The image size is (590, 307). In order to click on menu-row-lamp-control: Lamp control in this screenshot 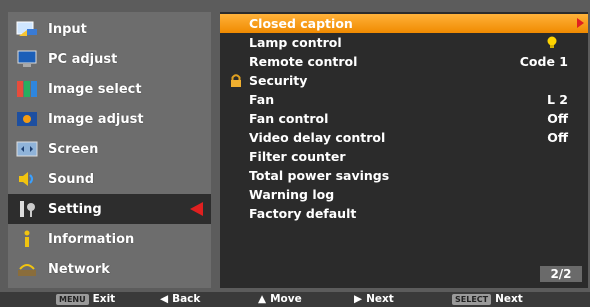, I will do `click(404, 42)`.